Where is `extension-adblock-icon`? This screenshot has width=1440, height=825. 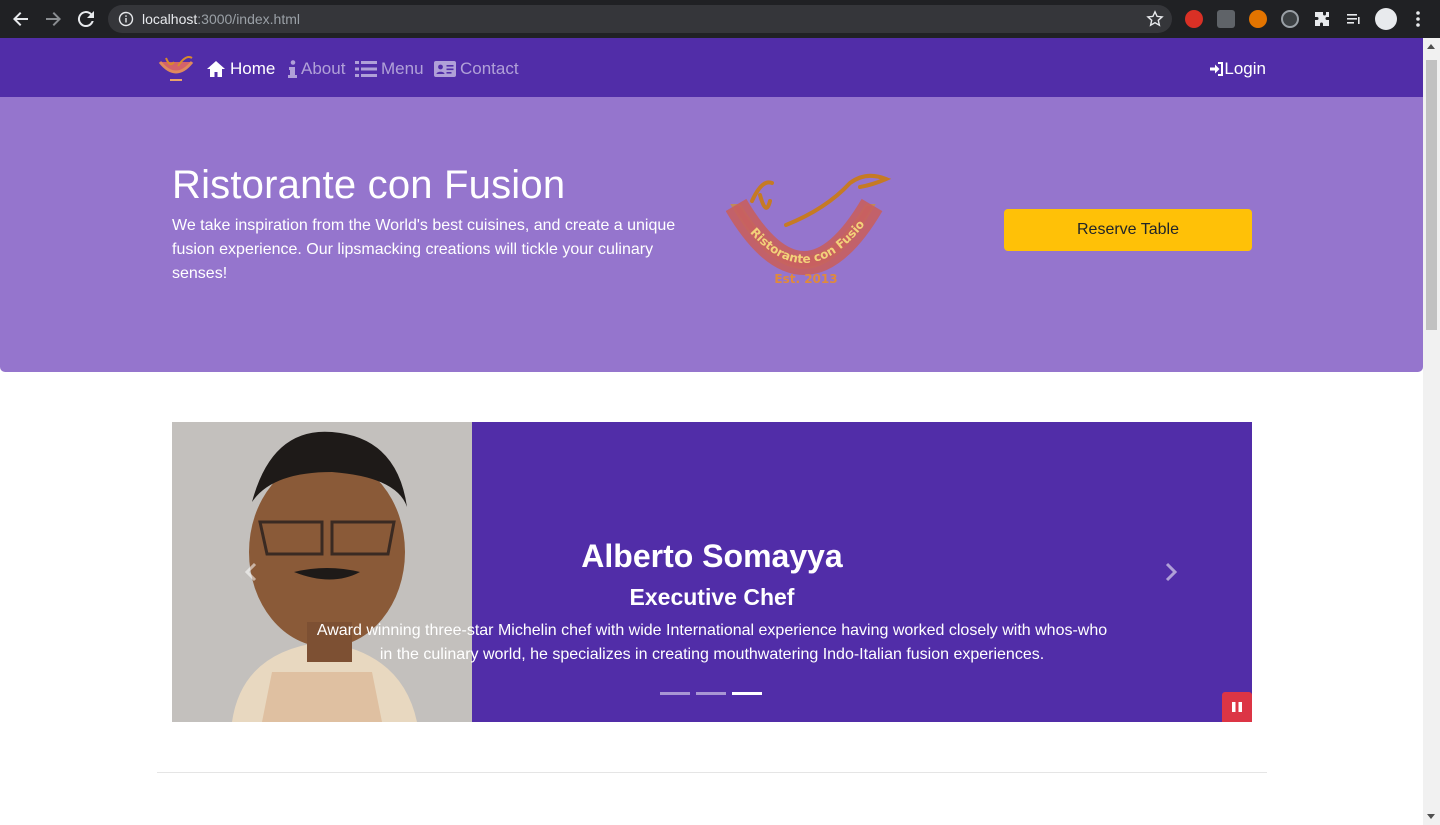 extension-adblock-icon is located at coordinates (1194, 19).